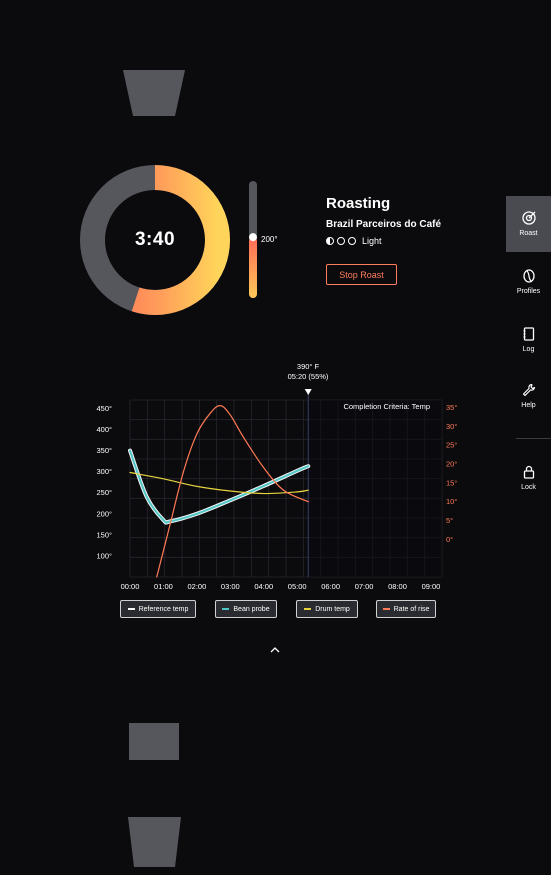 This screenshot has height=875, width=551. I want to click on series-line-drum-temp, so click(219, 483).